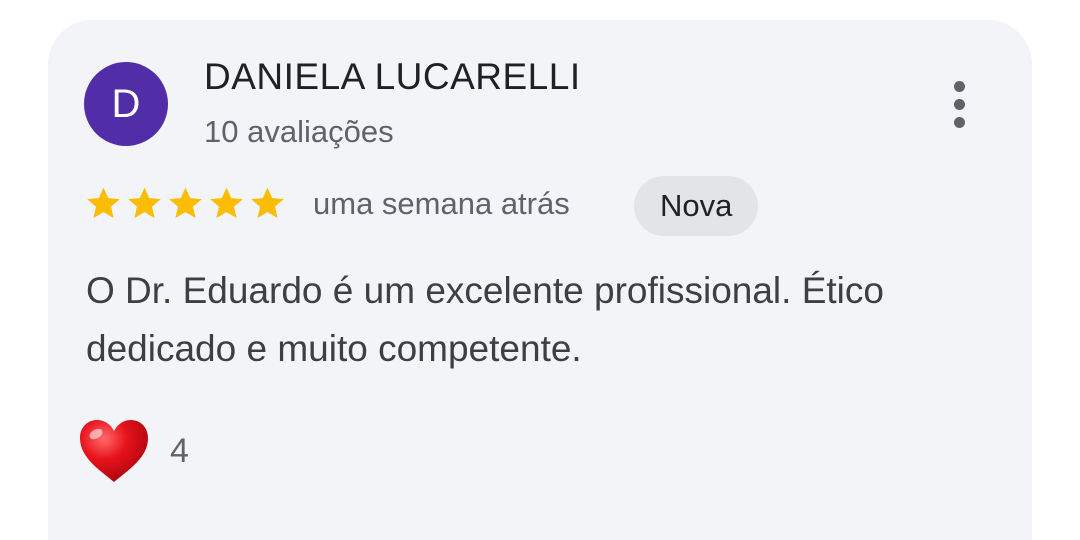 The height and width of the screenshot is (540, 1080). I want to click on reaction-button: 4, so click(133, 451).